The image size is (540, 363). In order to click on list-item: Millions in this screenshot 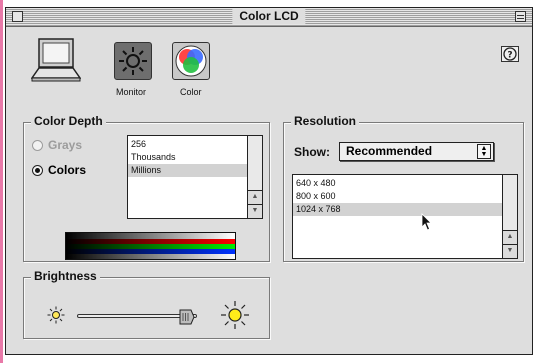, I will do `click(188, 170)`.